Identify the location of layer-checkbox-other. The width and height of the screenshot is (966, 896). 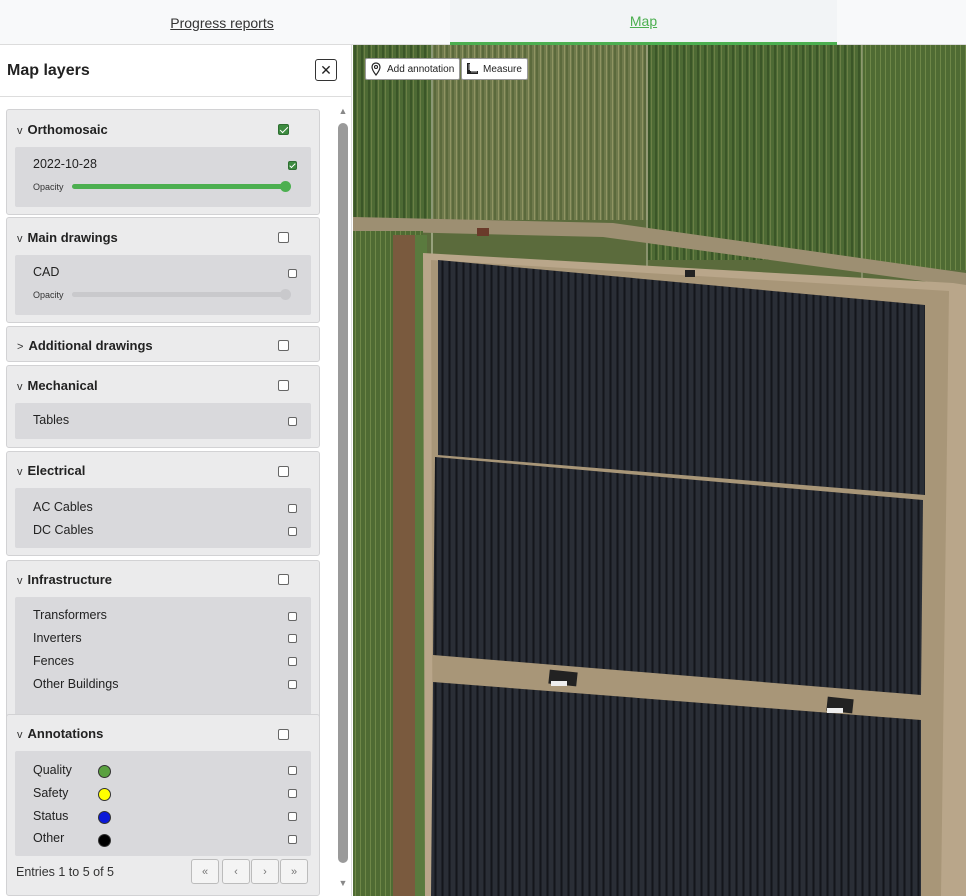
(292, 839).